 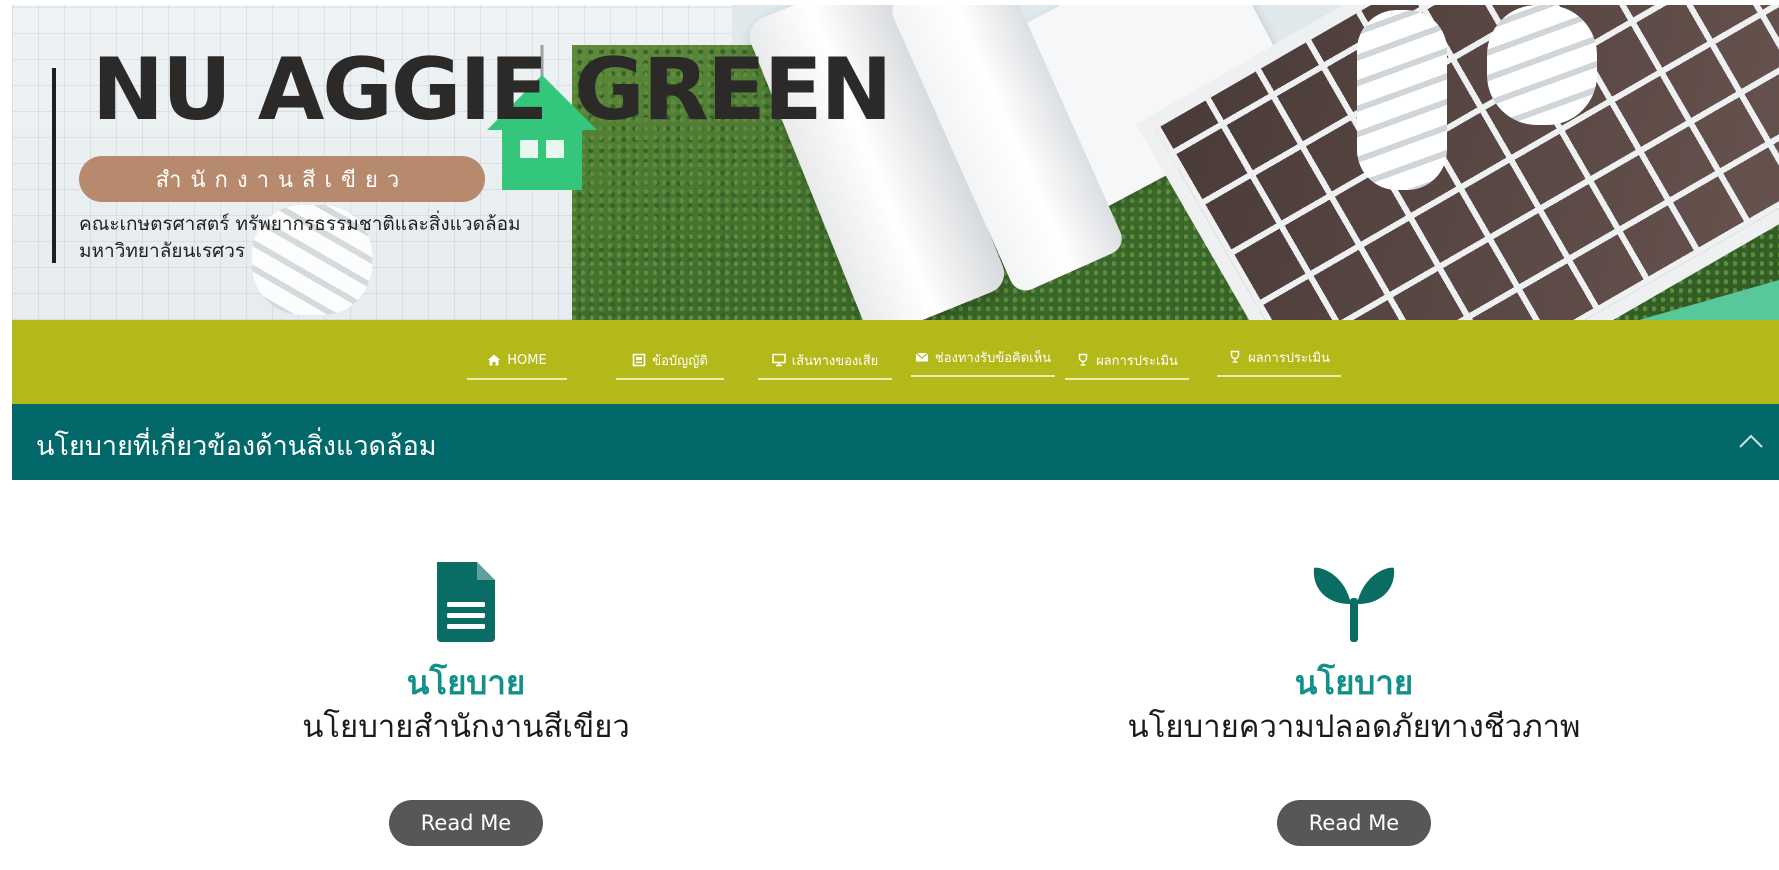 I want to click on nav-item-feedback: ช่องทางรับข้อคิดเห็น, so click(x=983, y=361).